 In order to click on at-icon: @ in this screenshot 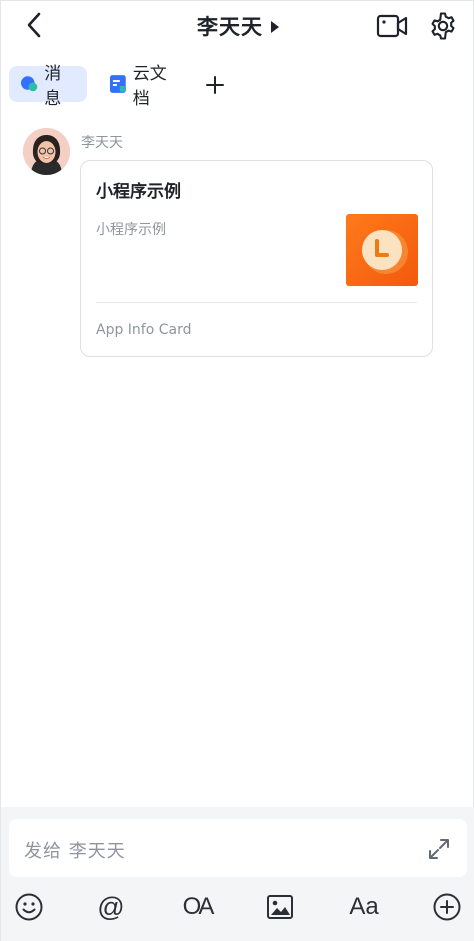, I will do `click(111, 906)`.